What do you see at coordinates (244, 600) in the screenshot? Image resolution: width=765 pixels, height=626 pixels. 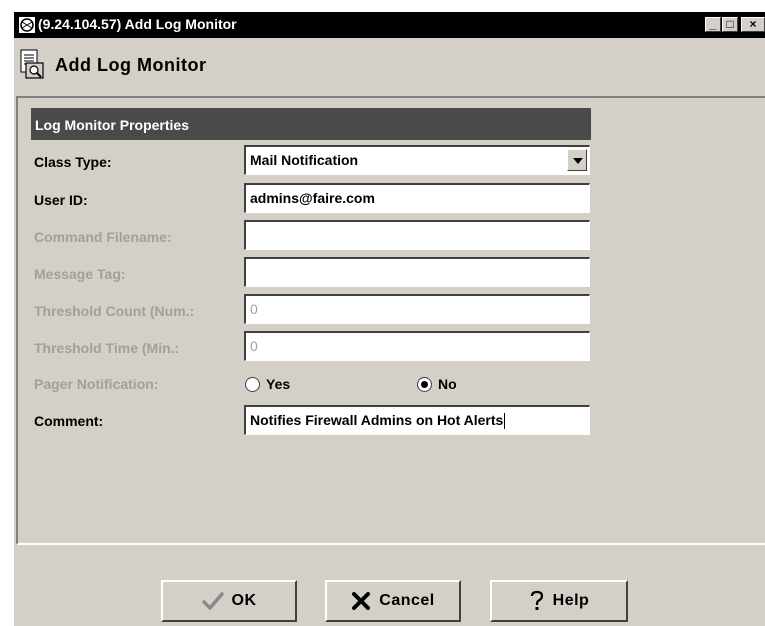 I see `ok-label: OK` at bounding box center [244, 600].